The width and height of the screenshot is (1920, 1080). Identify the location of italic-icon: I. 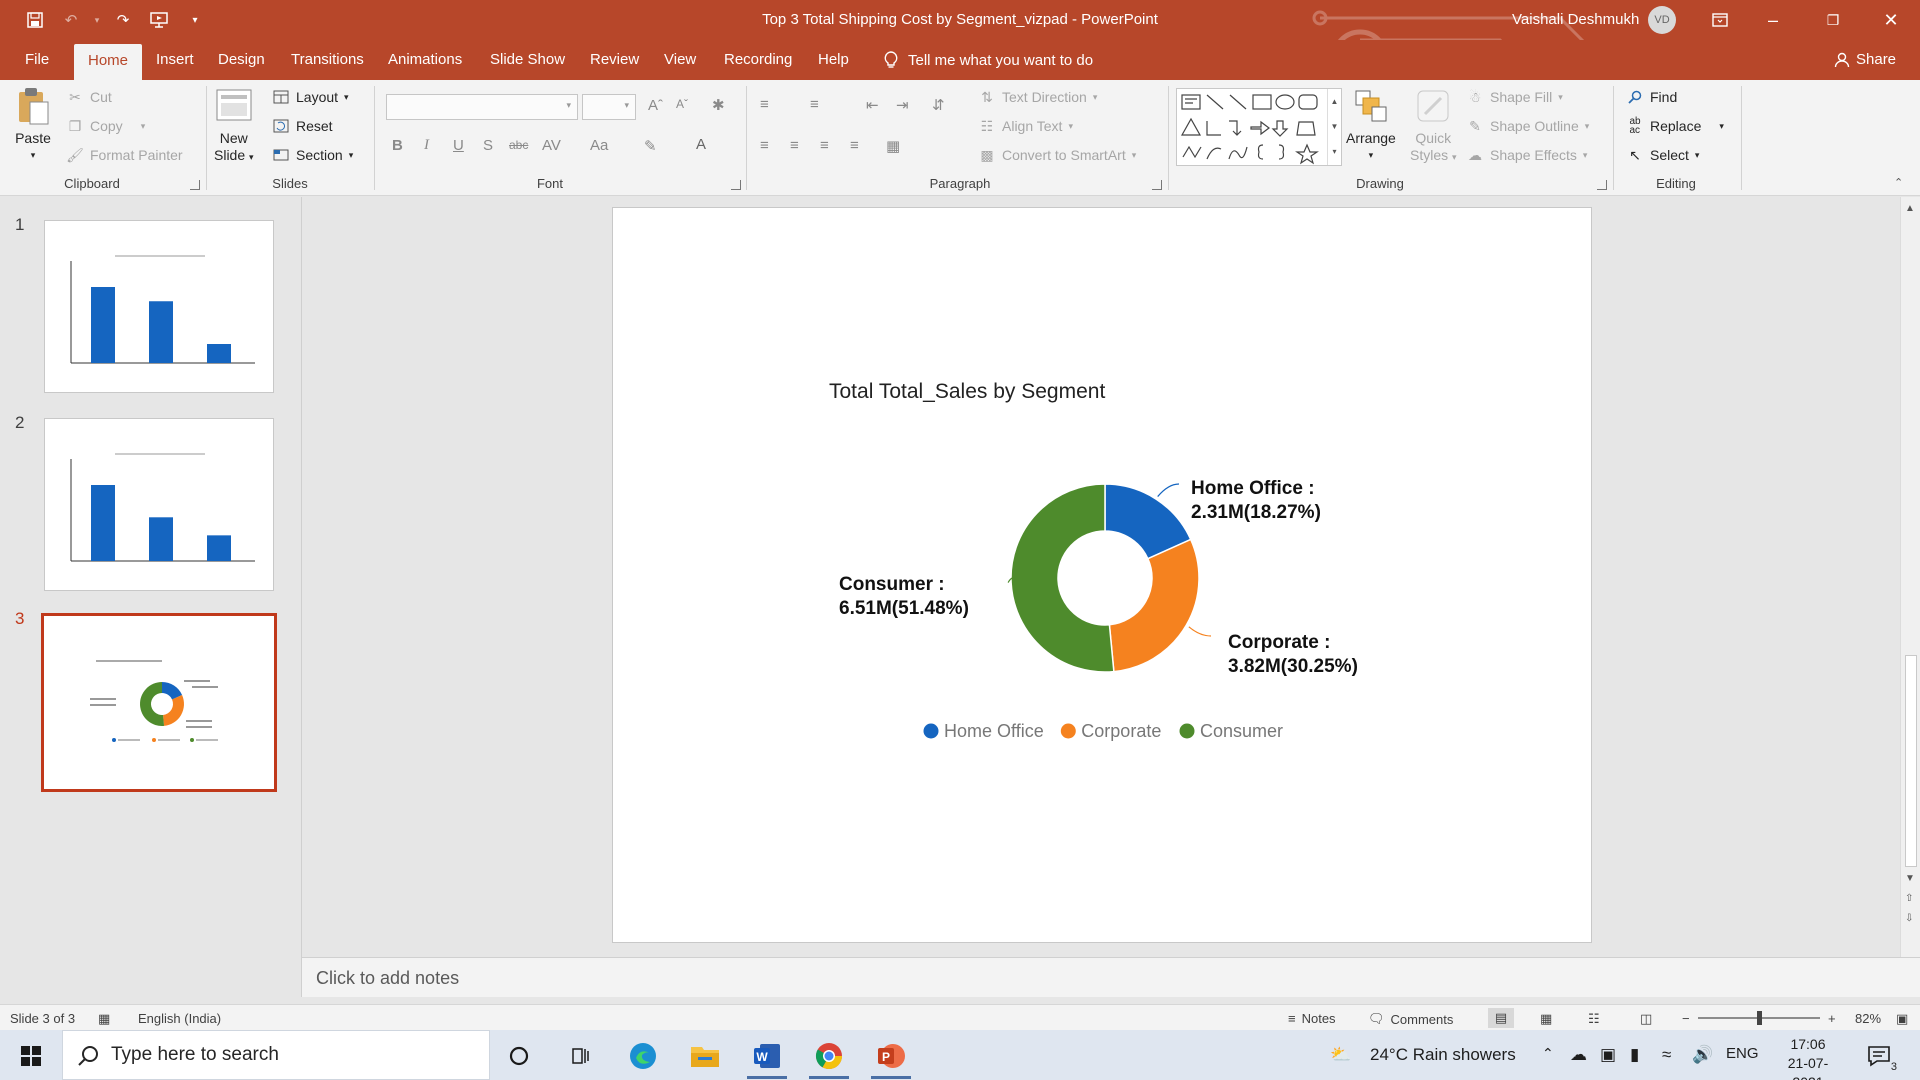
(426, 145).